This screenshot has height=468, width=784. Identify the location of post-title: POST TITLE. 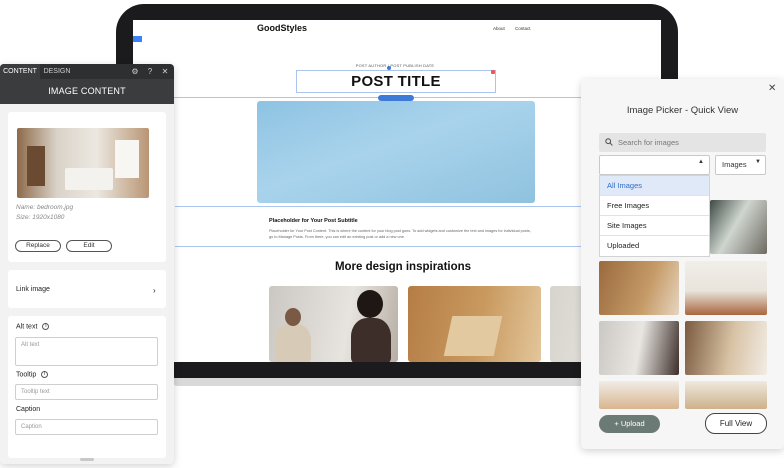
(396, 81).